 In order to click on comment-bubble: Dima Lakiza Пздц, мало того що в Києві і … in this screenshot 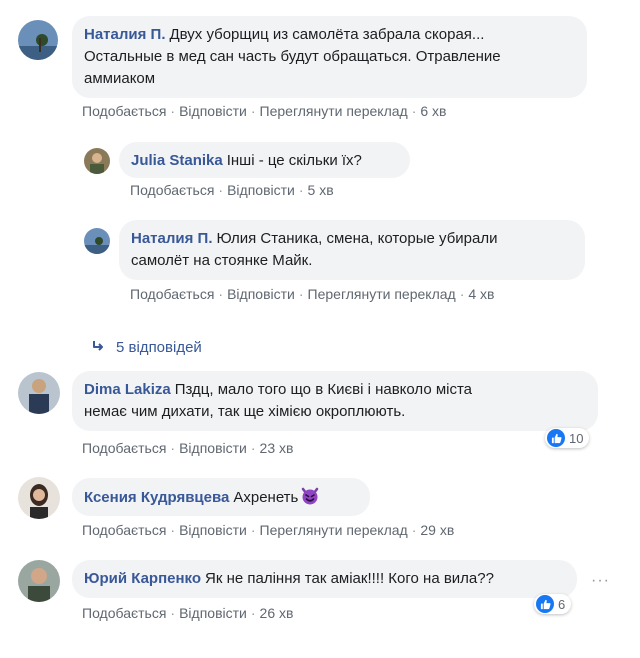, I will do `click(335, 401)`.